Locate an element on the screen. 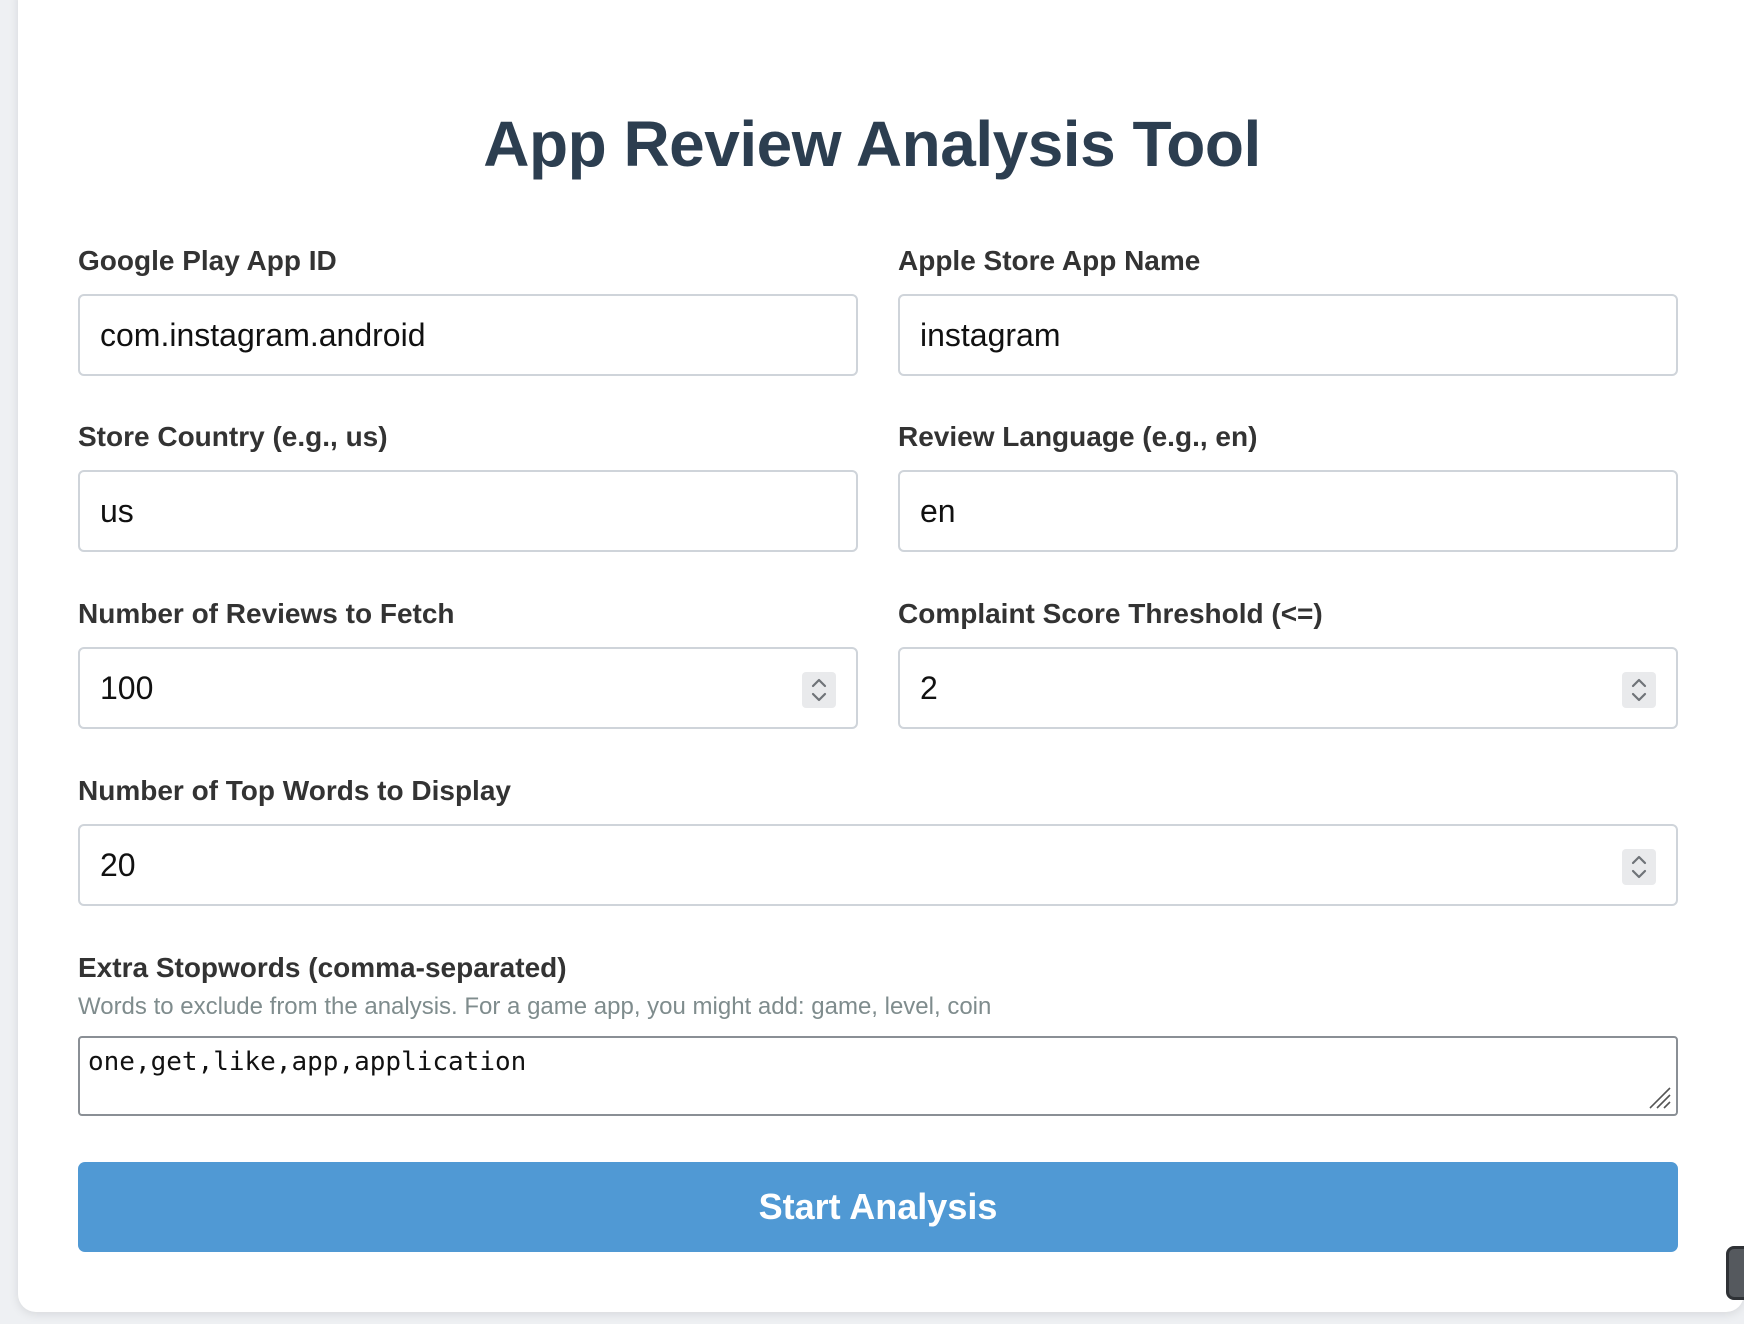 This screenshot has width=1744, height=1324. num-reviews-label: Number of Reviews to Fetch is located at coordinates (266, 613).